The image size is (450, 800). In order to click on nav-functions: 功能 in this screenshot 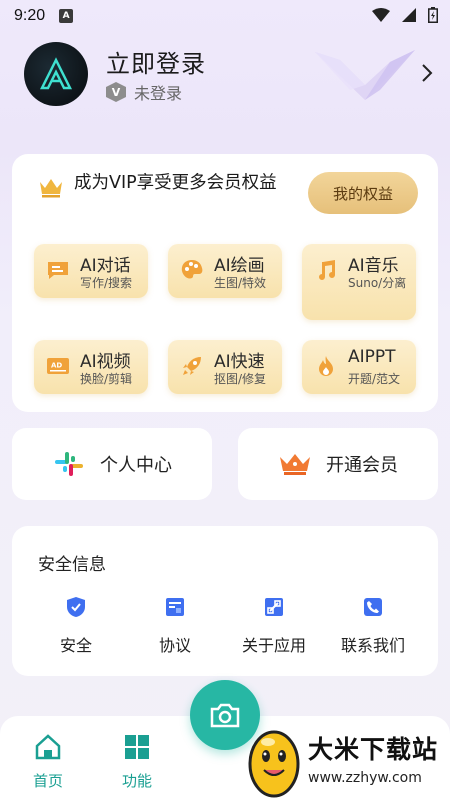, I will do `click(137, 761)`.